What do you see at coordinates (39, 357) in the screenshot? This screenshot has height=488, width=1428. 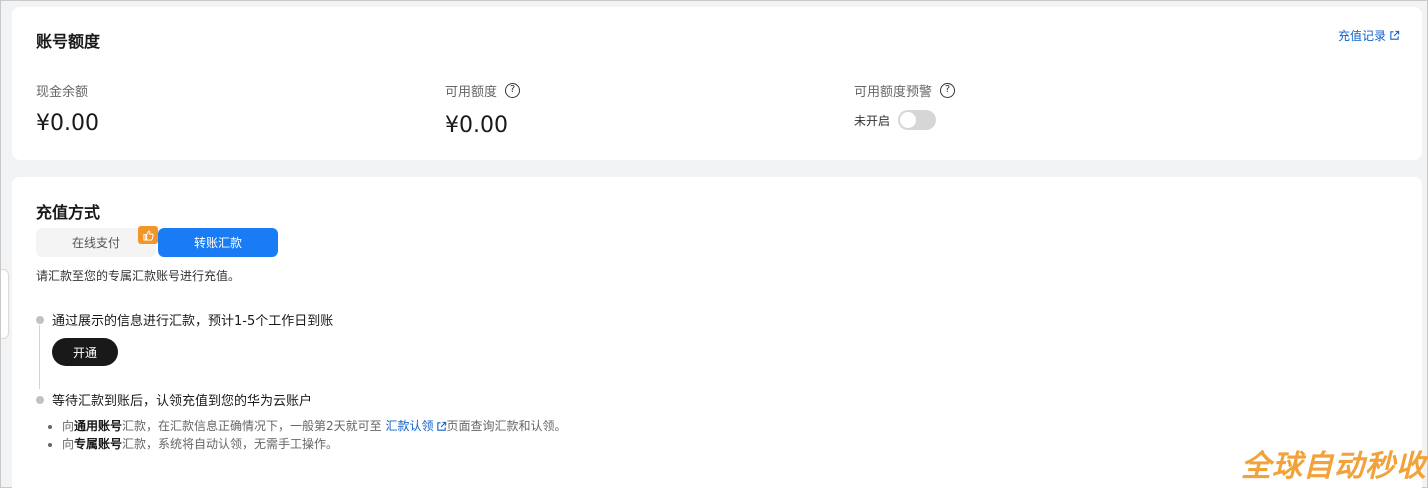 I see `step-connector` at bounding box center [39, 357].